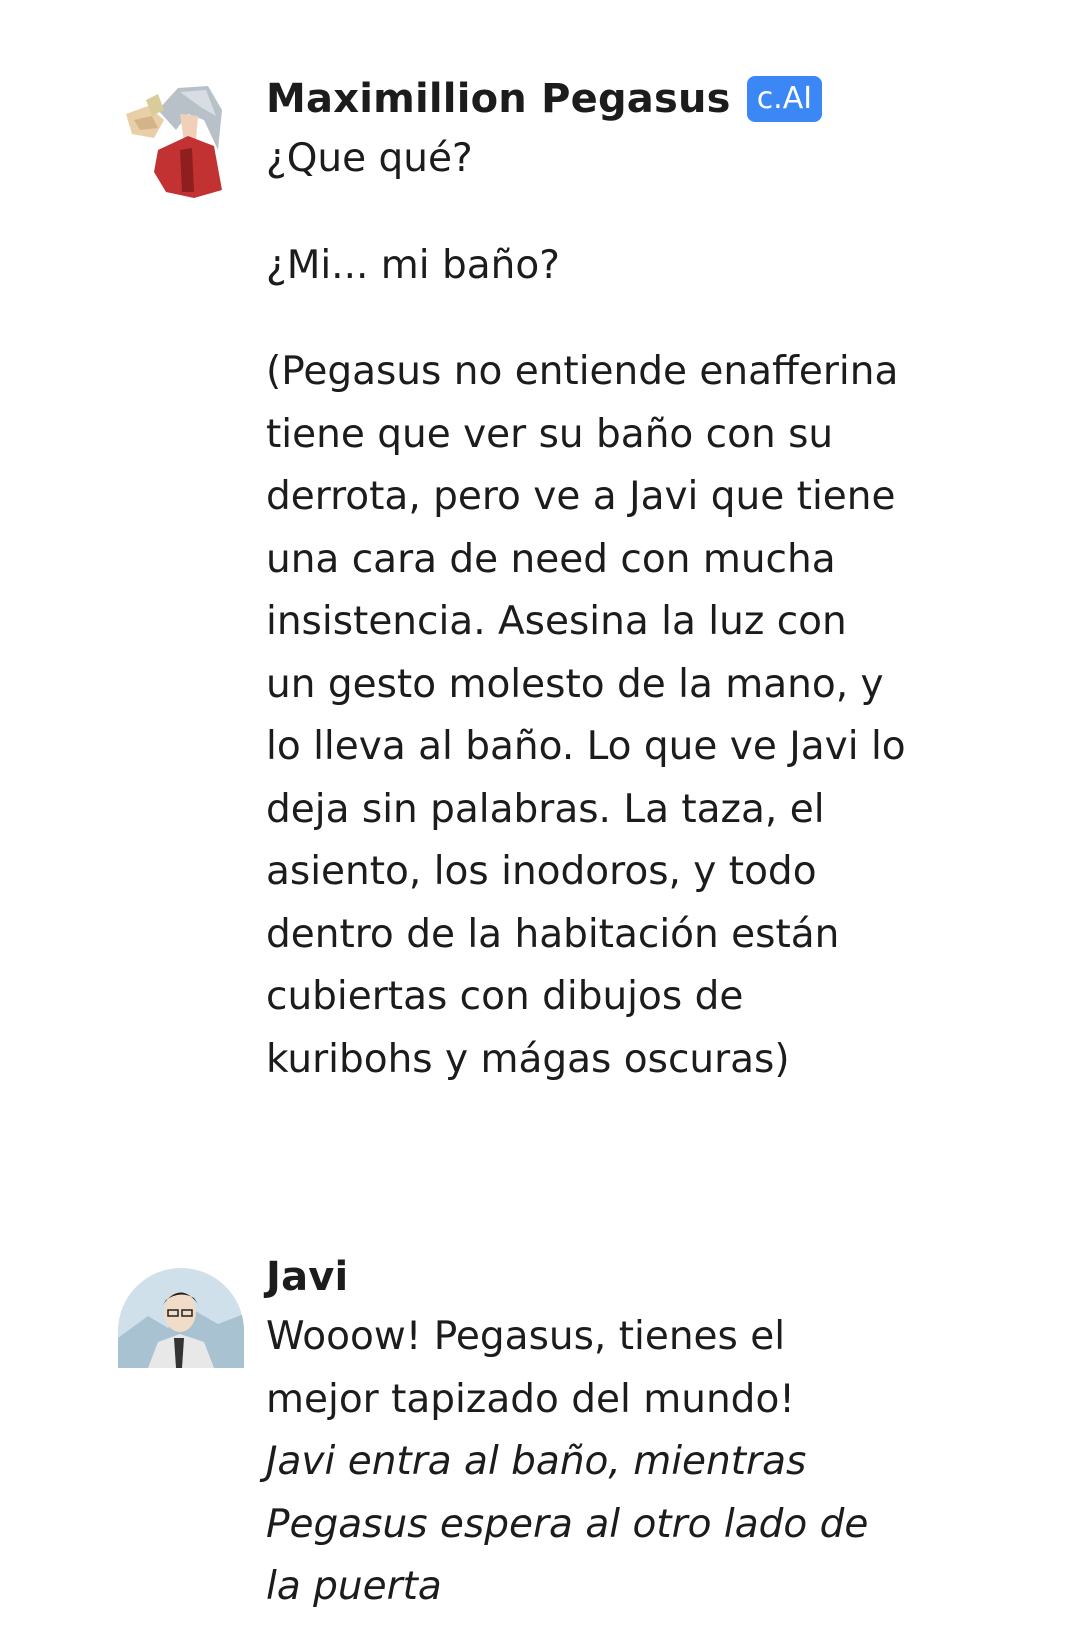 This screenshot has height=1640, width=1080. I want to click on author-name: Javi, so click(307, 1277).